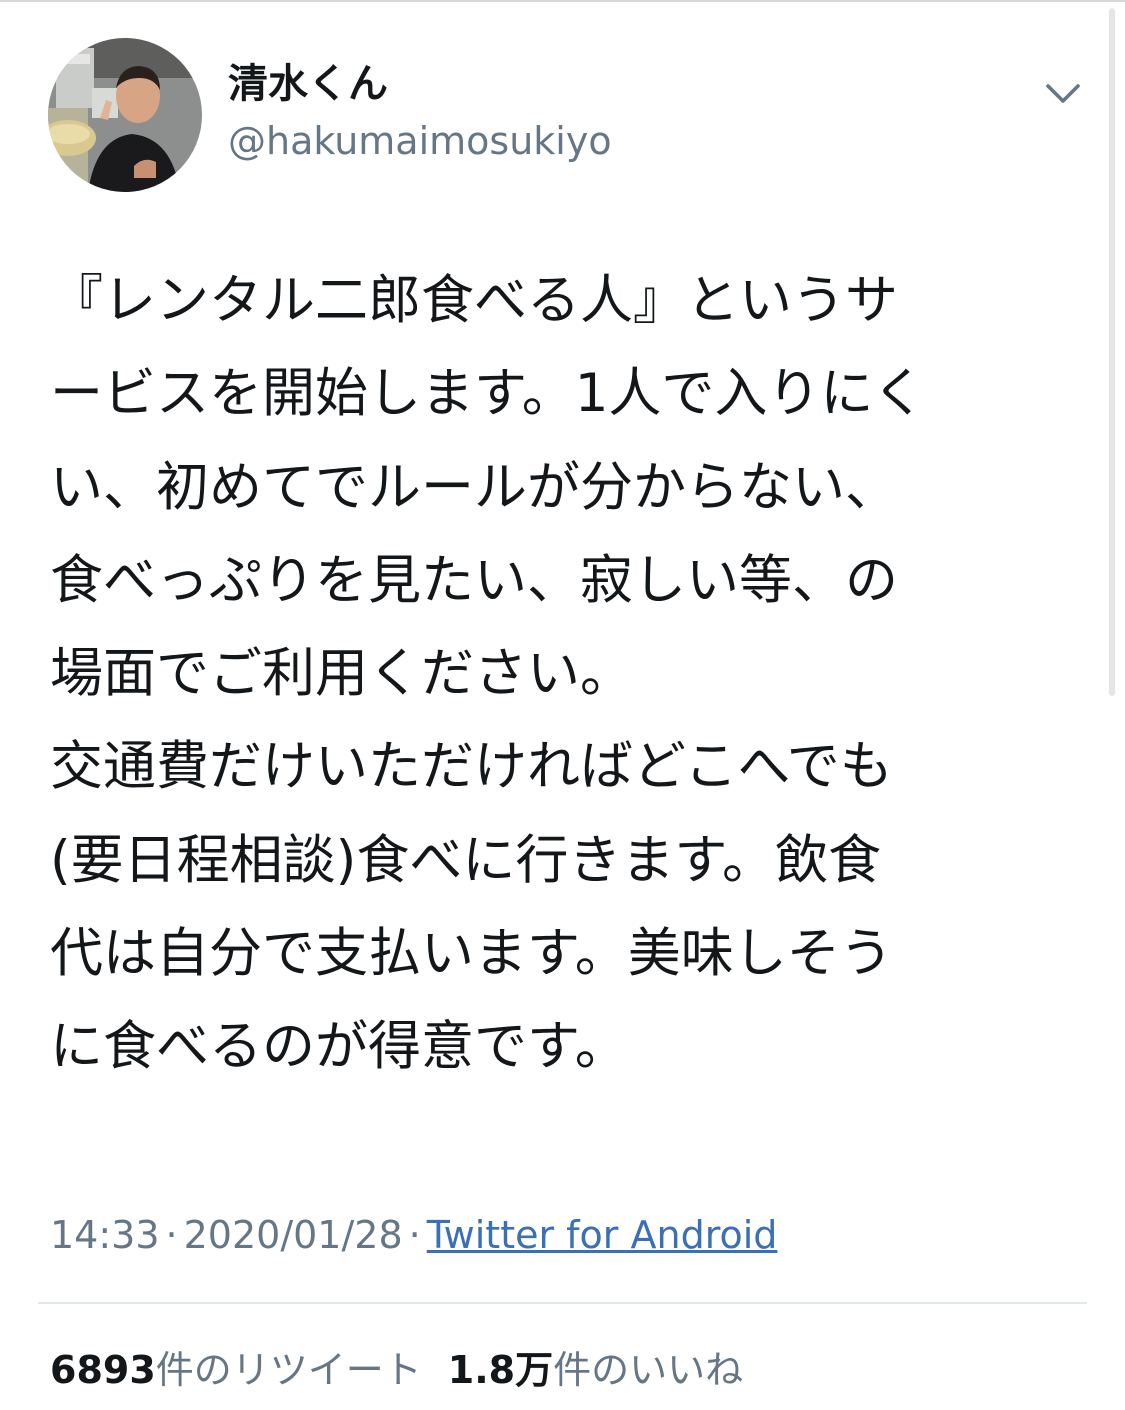  Describe the element at coordinates (339, 1047) in the screenshot. I see `tweet-line: に食べるのが得意です。` at that location.